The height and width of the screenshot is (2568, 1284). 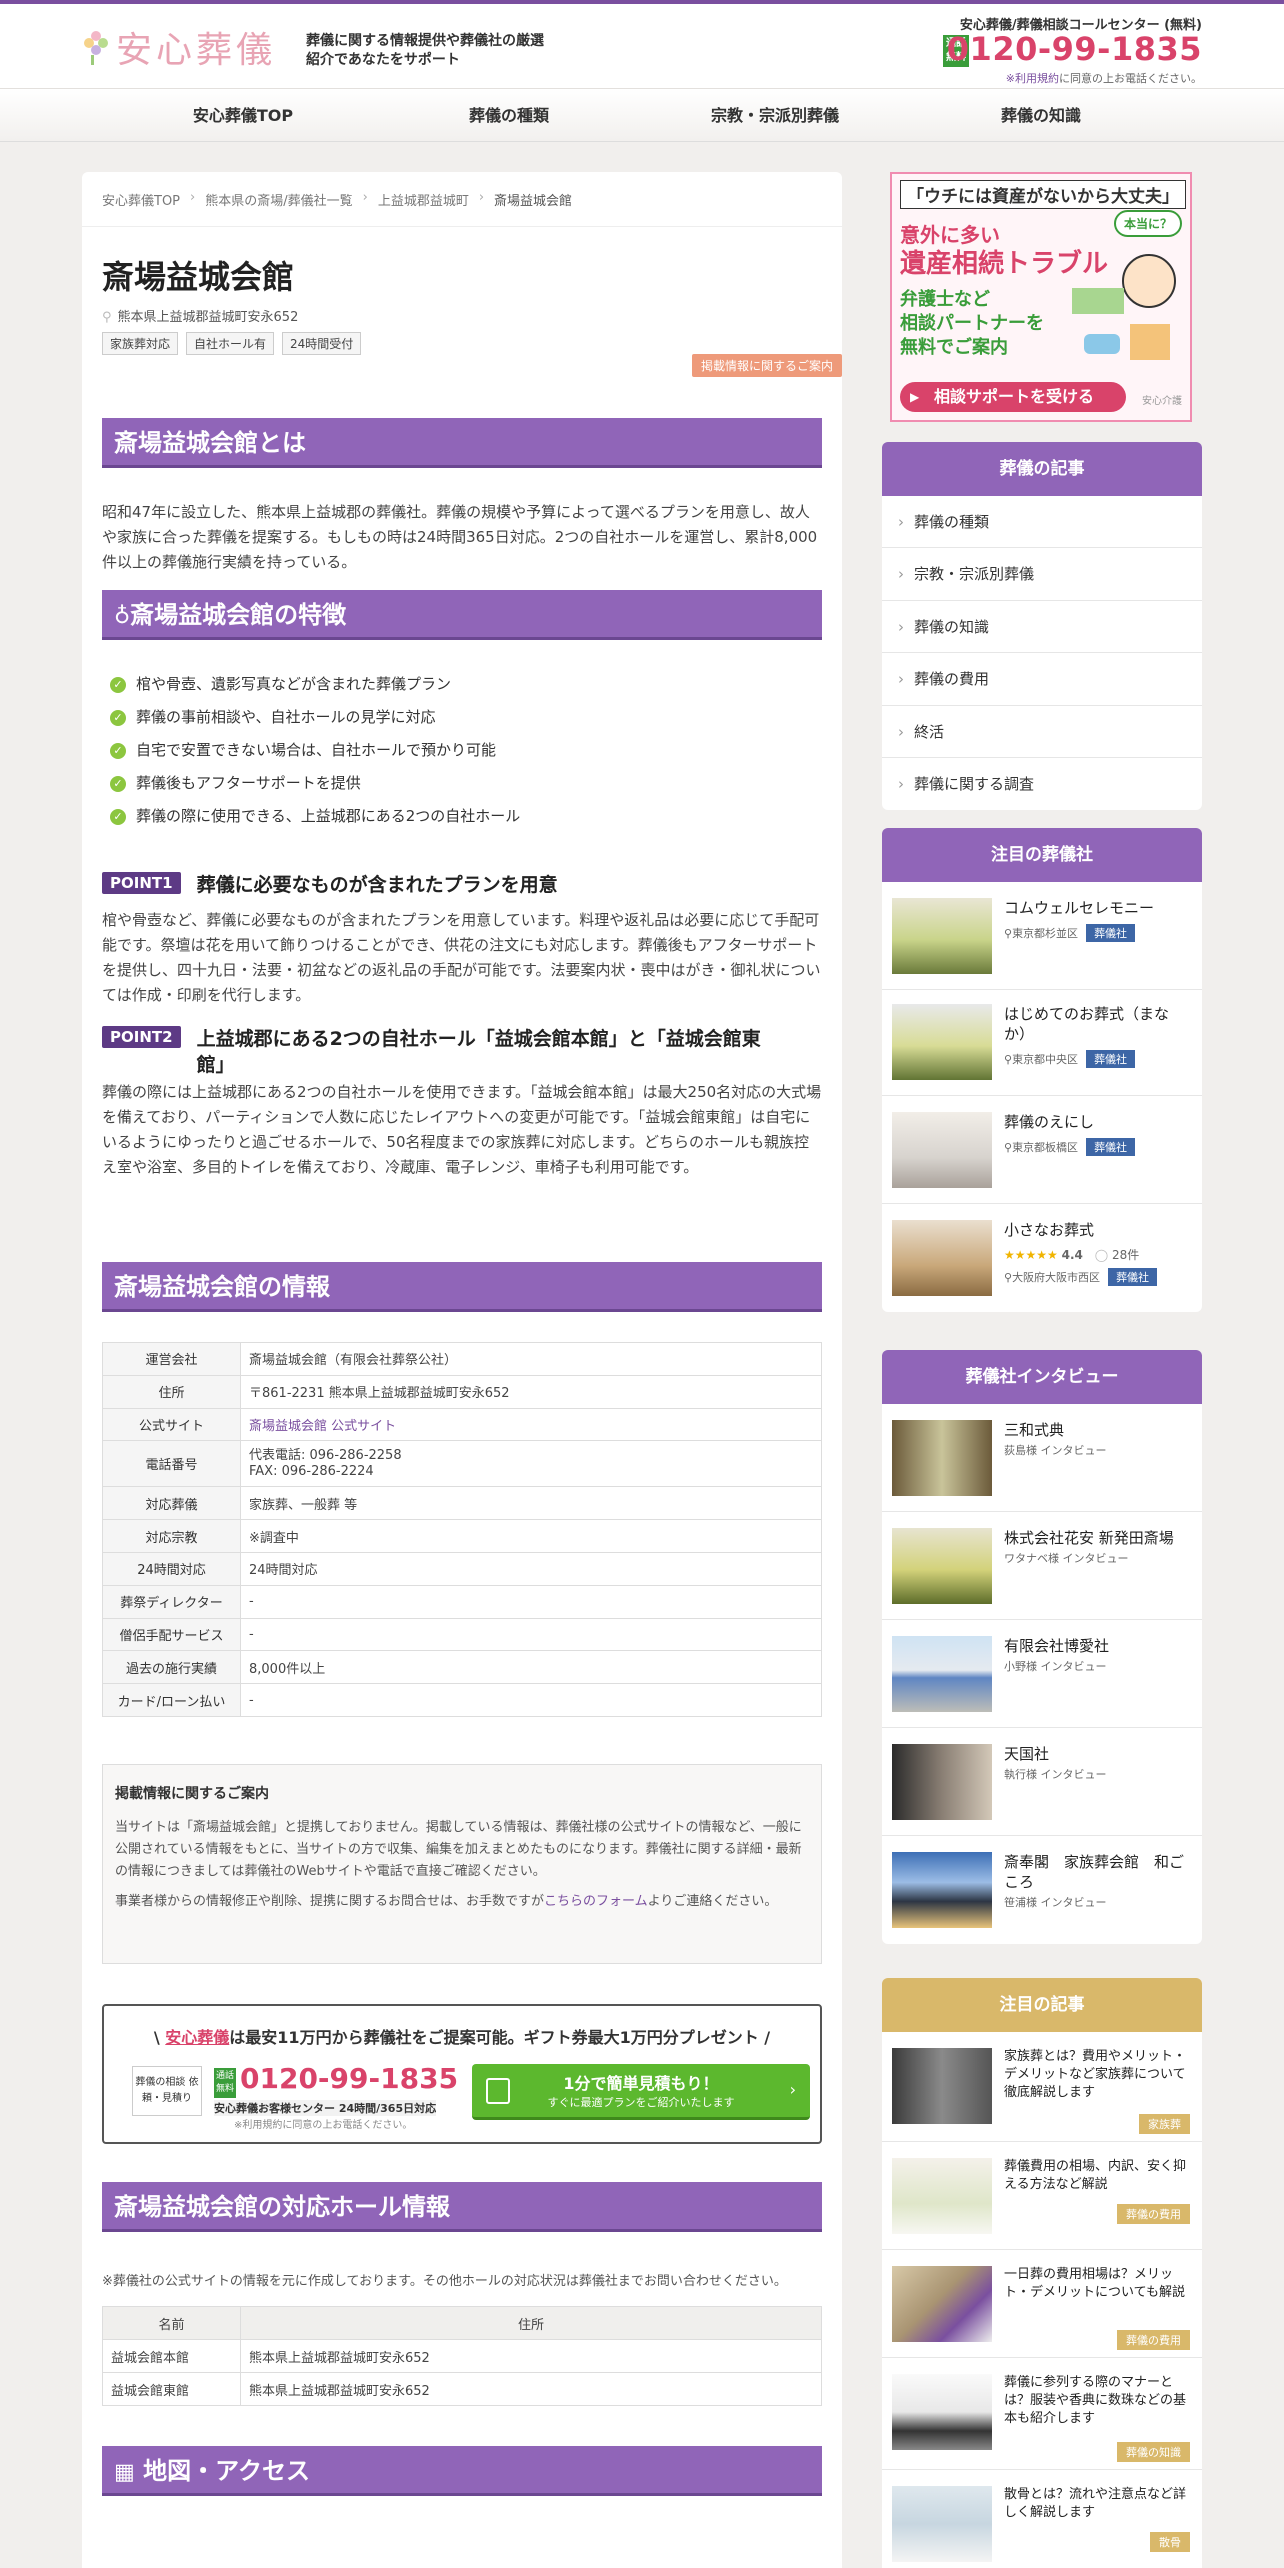 What do you see at coordinates (1042, 1674) in the screenshot?
I see `interview-card: 有限会社博愛社 小野様 インタビュー` at bounding box center [1042, 1674].